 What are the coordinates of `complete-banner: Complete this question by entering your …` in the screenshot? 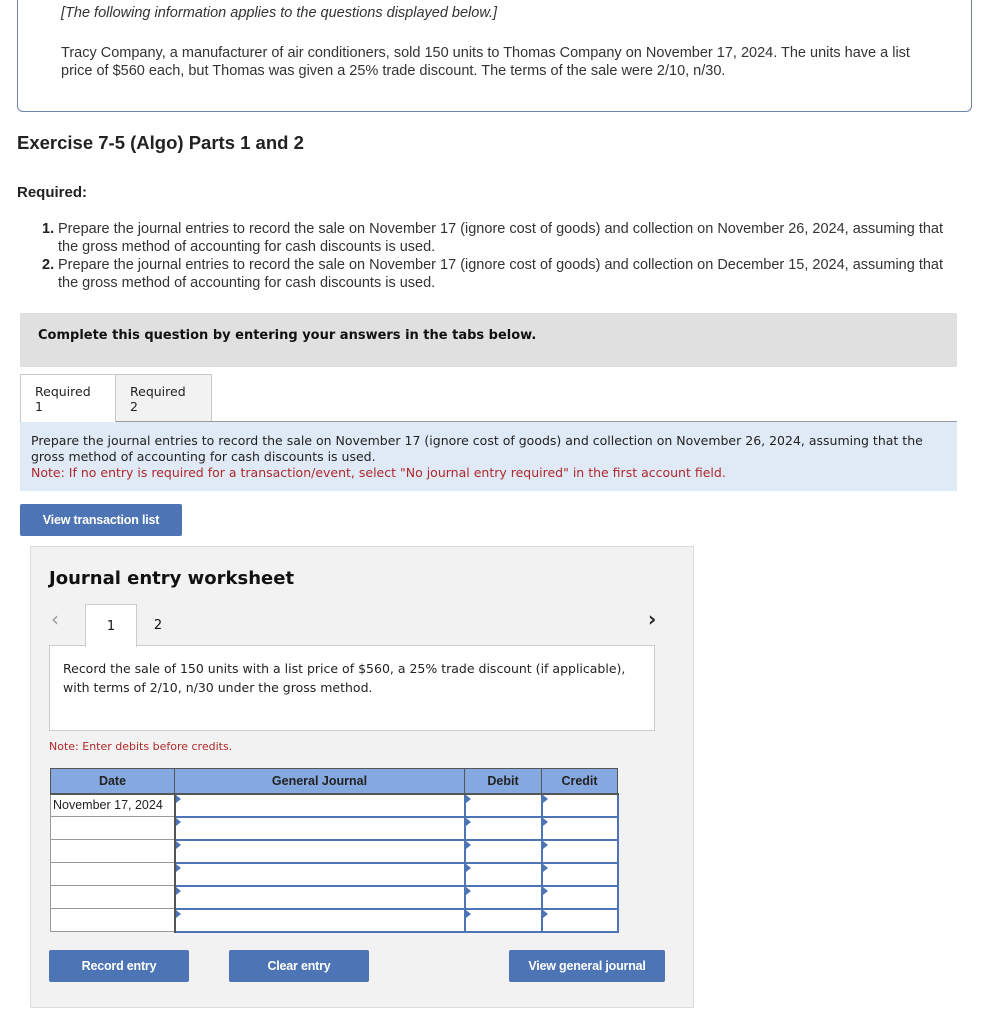 It's located at (488, 340).